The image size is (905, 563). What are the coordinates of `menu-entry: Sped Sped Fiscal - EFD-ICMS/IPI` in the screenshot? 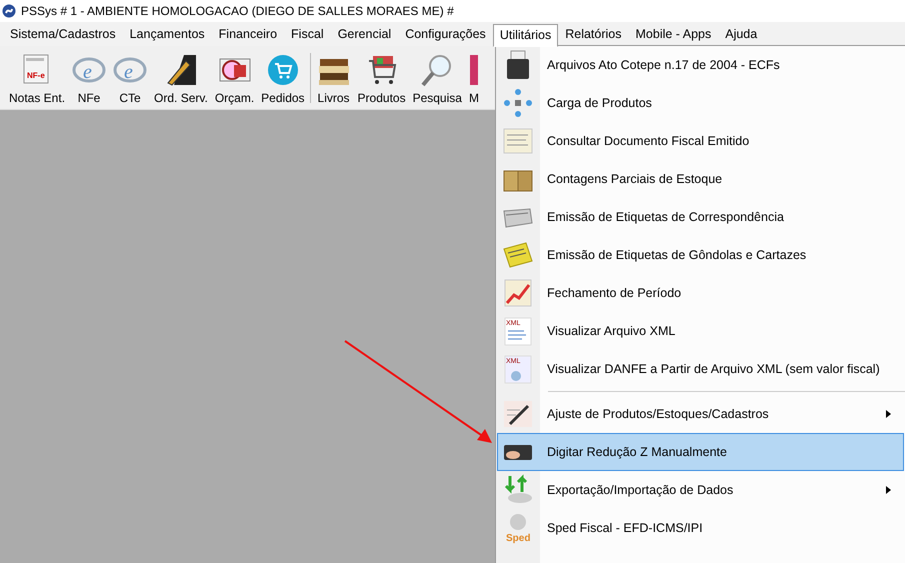 It's located at (700, 528).